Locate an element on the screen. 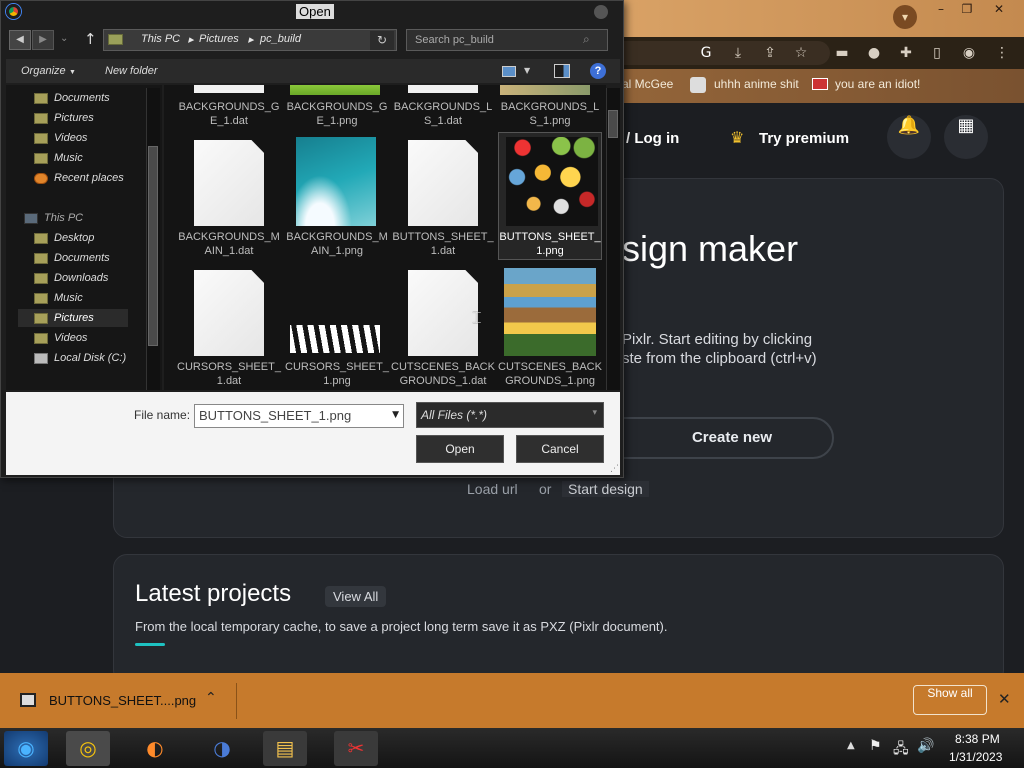 The image size is (1024, 768). file-type-select: All Files (*.*) ▾ is located at coordinates (510, 415).